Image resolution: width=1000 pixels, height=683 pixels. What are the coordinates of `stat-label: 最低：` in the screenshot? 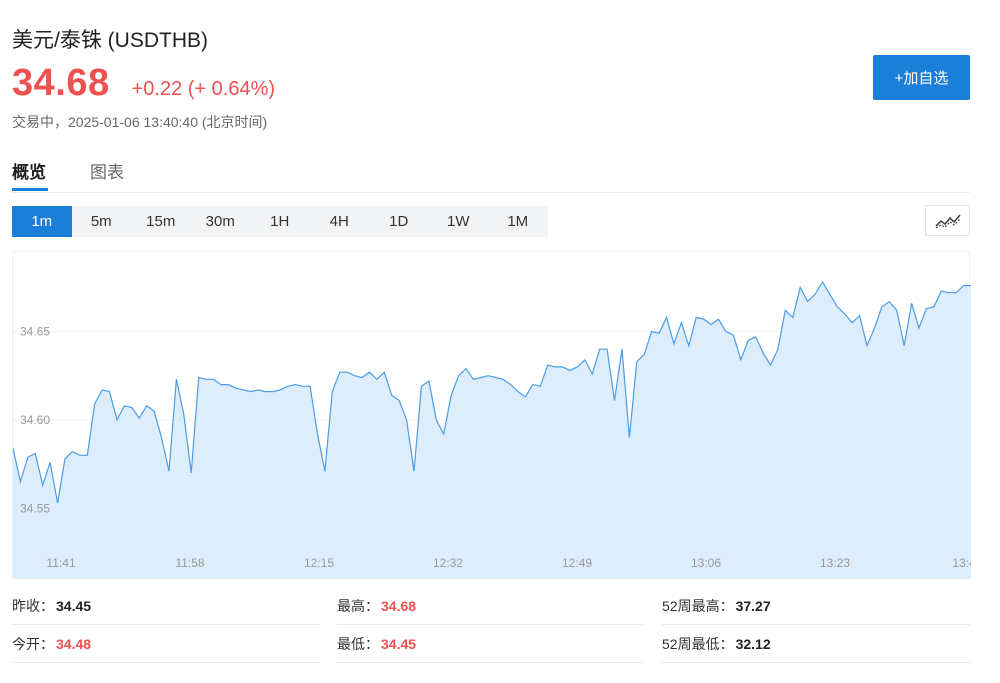 It's located at (358, 644).